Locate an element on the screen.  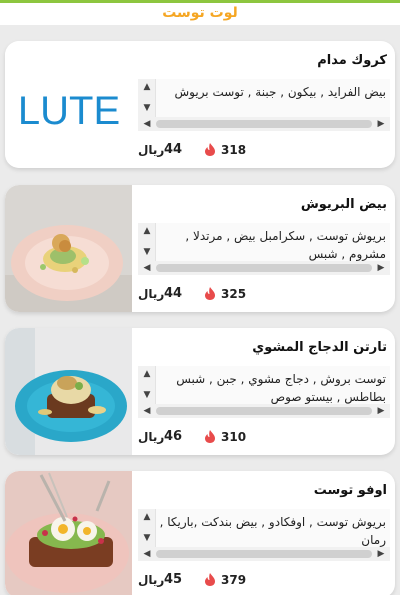
price: ريال 46 is located at coordinates (168, 437).